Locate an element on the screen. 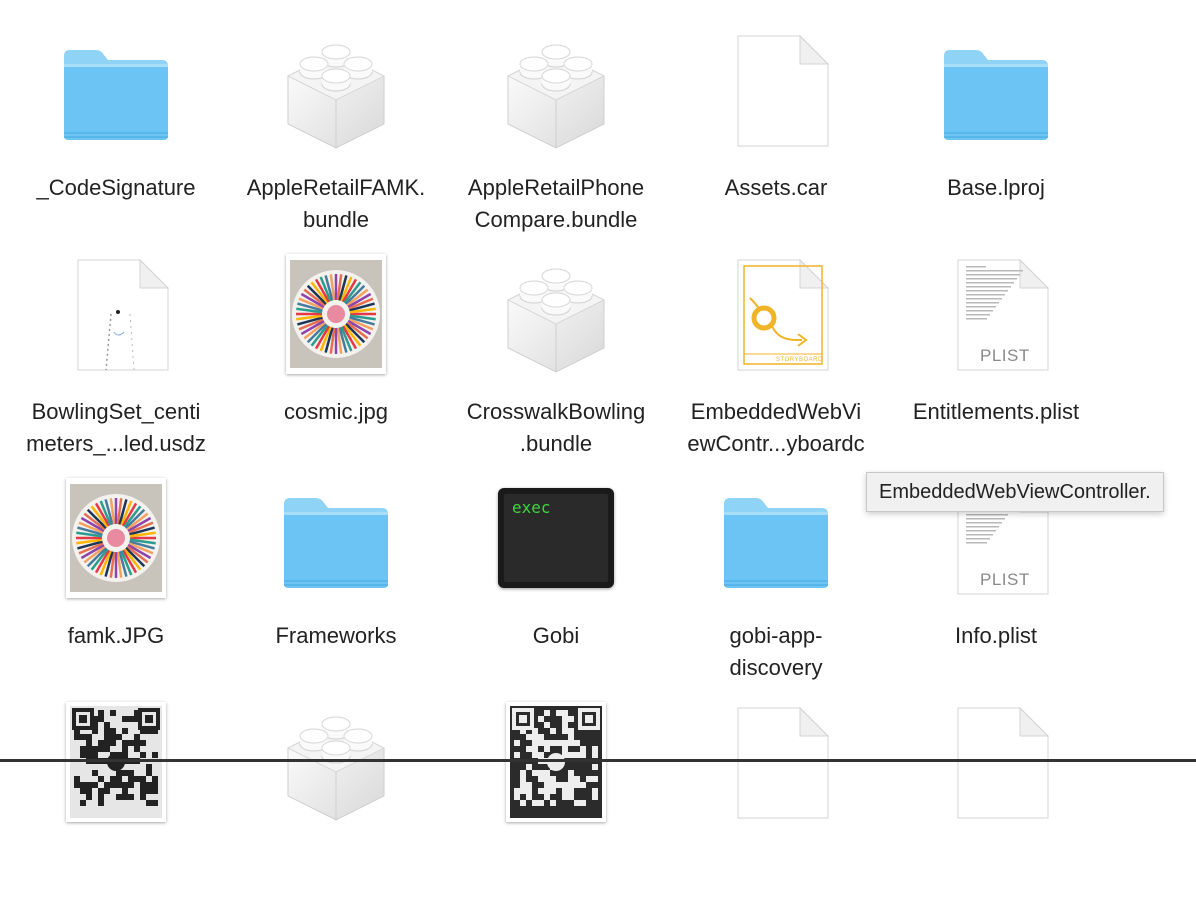 This screenshot has width=1196, height=912. file-item: STORYBOARD EmbeddedWebVi ewContr...yboardc is located at coordinates (776, 352).